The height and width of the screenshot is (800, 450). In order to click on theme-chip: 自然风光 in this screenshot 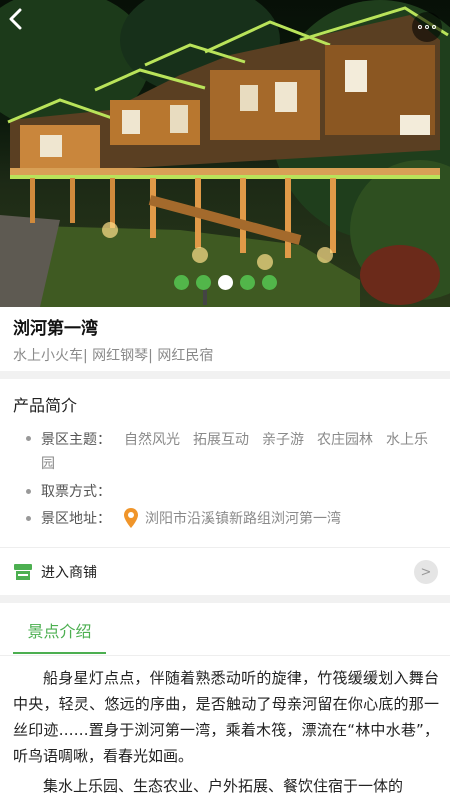, I will do `click(152, 440)`.